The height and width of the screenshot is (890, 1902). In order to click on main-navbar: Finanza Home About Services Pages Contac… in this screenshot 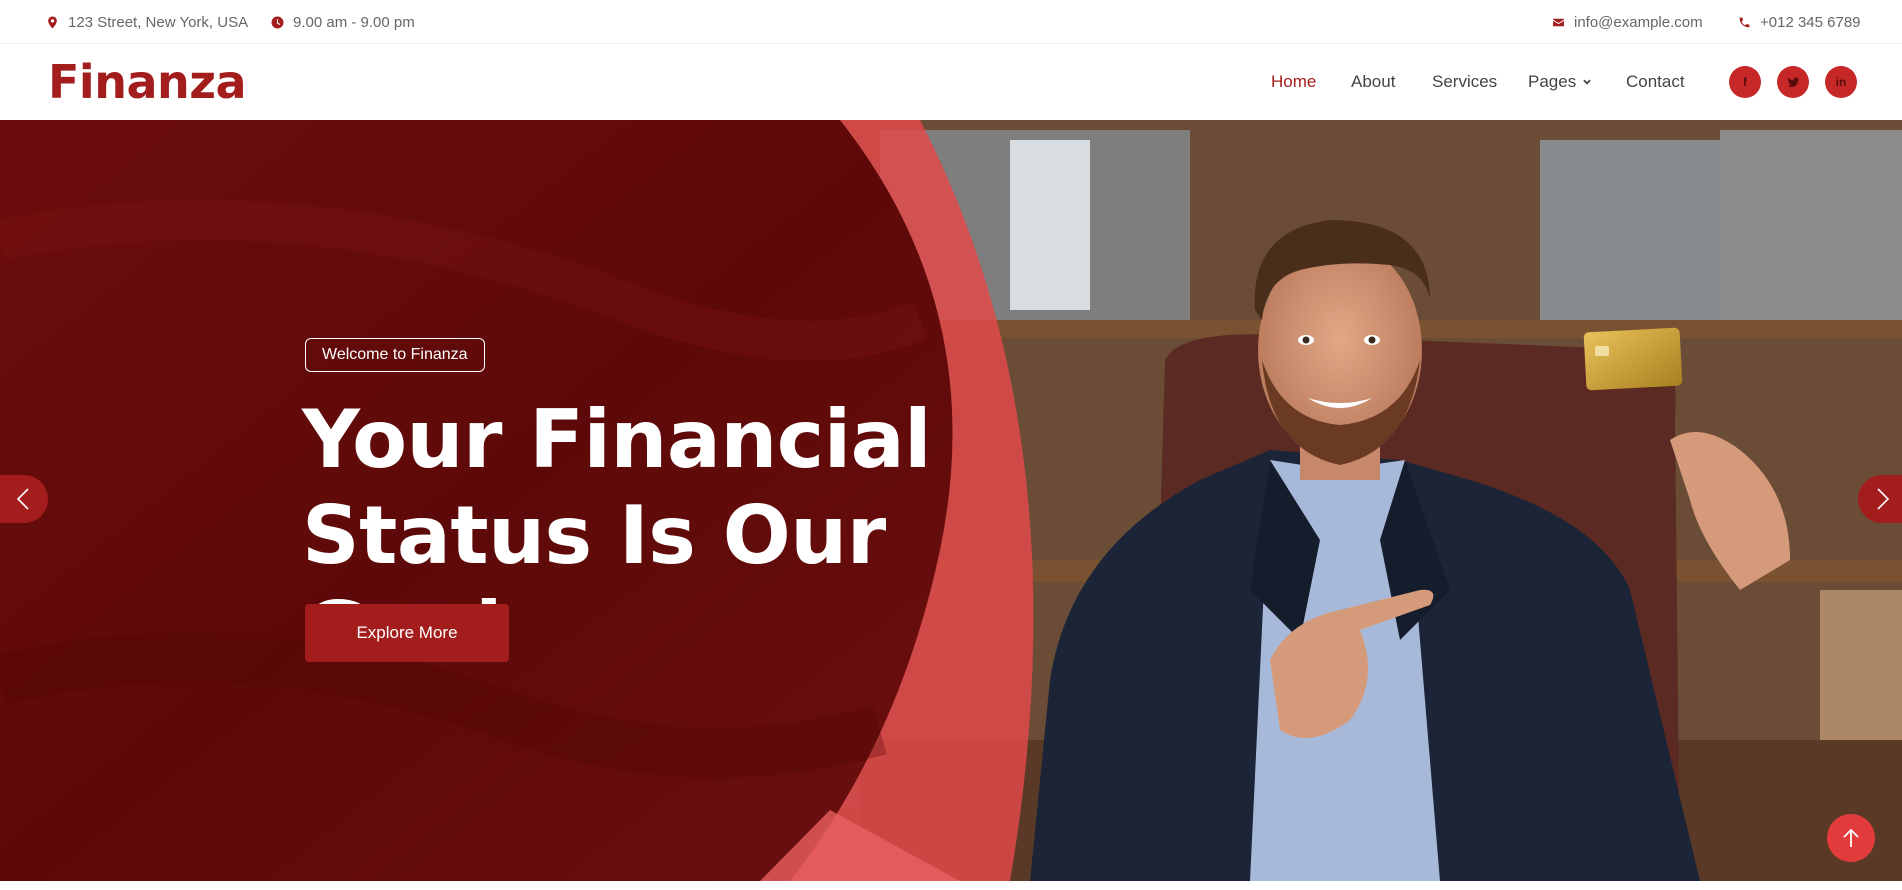, I will do `click(951, 82)`.